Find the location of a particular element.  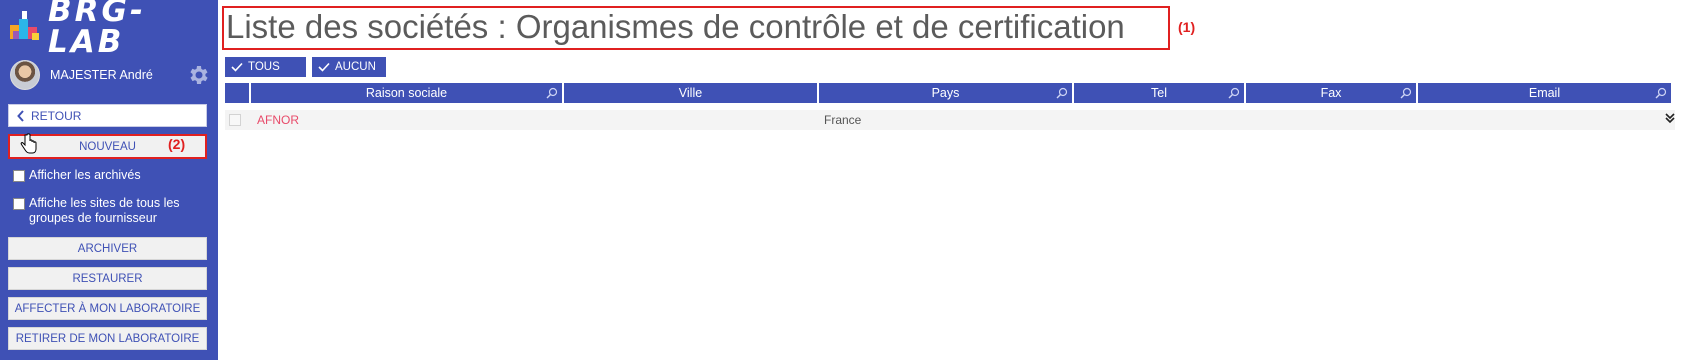

hand-pointer-icon is located at coordinates (28, 143).